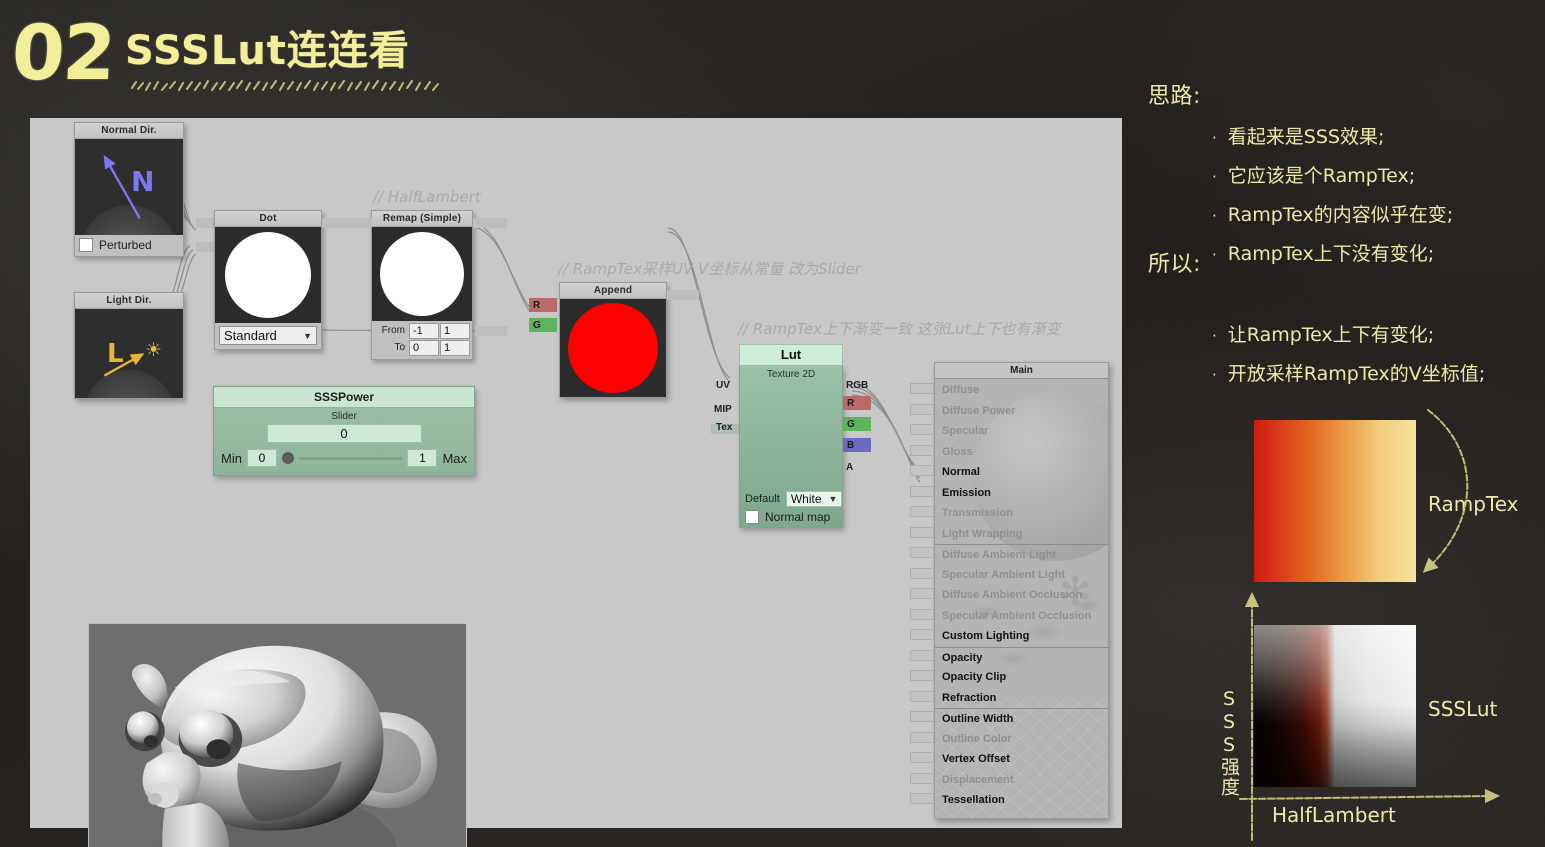 The image size is (1545, 847). Describe the element at coordinates (922, 778) in the screenshot. I see `main-socket-displacement` at that location.